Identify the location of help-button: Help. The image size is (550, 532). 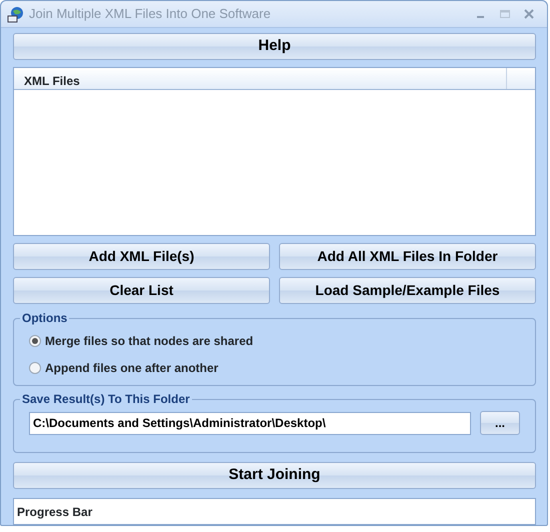
(274, 46).